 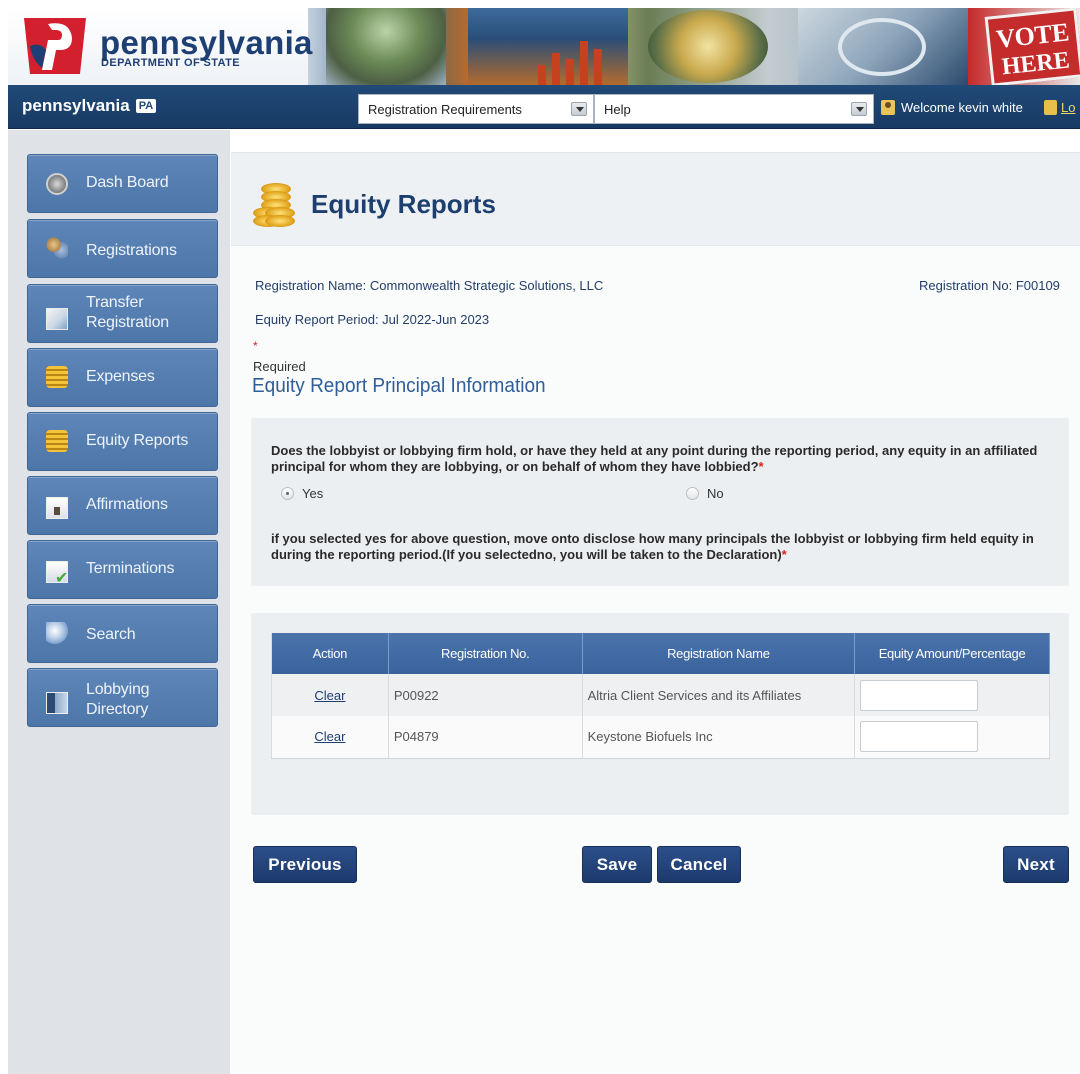 I want to click on column-header-registration-no: Registration No., so click(x=485, y=653).